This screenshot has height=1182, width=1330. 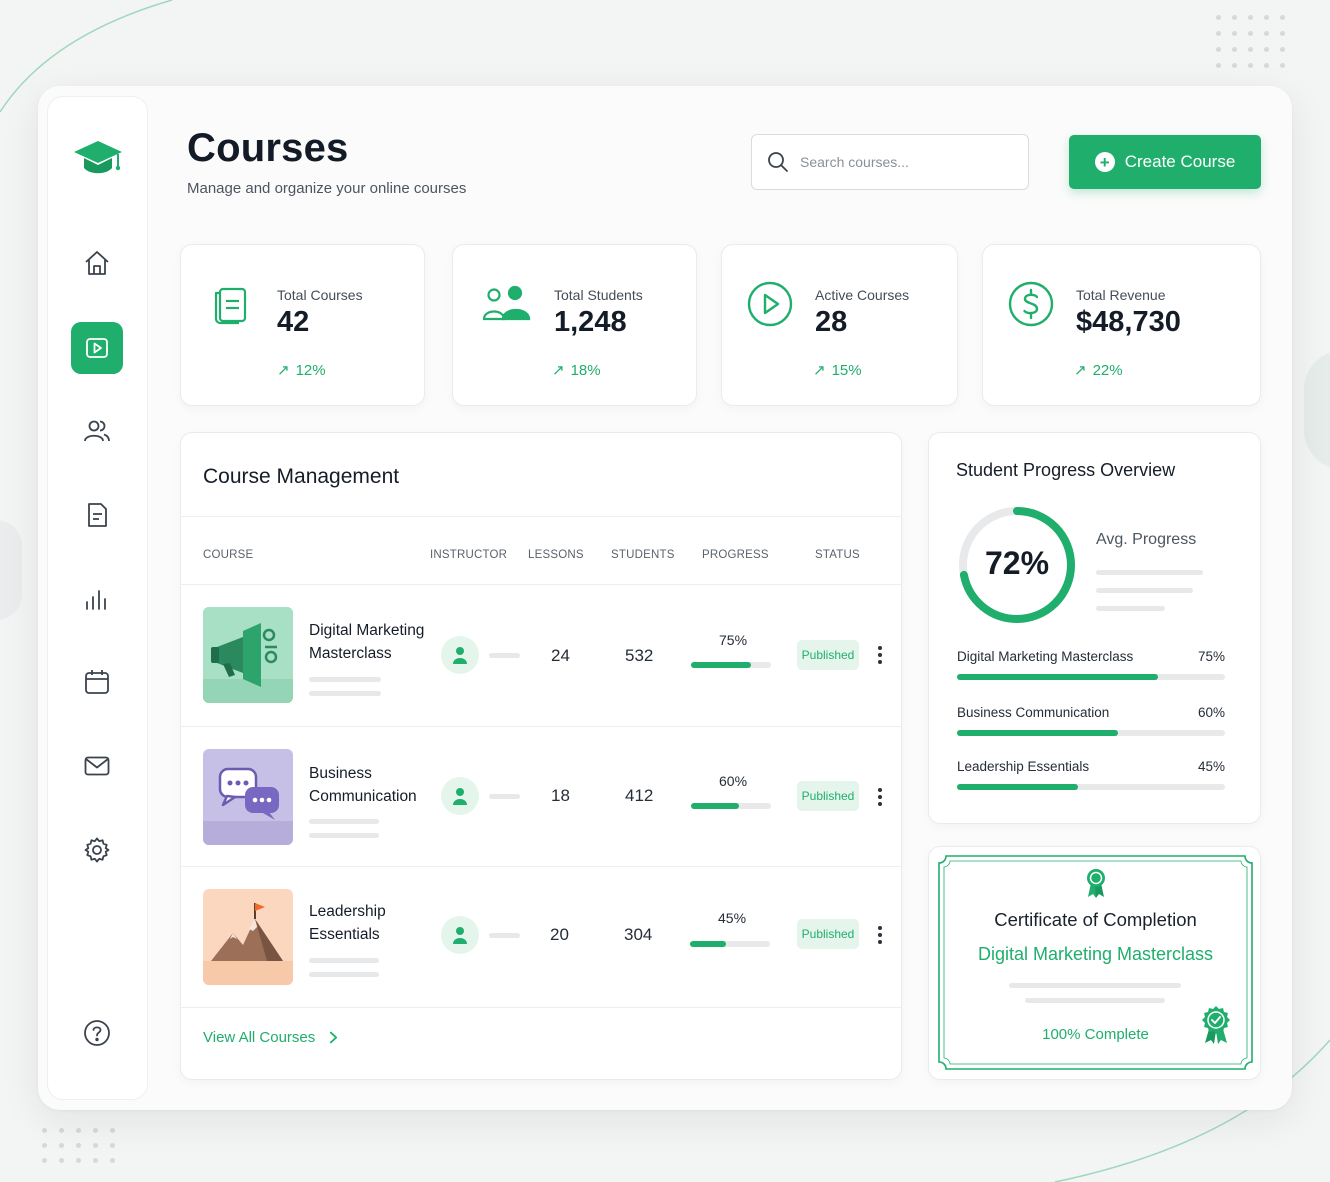 I want to click on course-name: Business Communication, so click(x=363, y=785).